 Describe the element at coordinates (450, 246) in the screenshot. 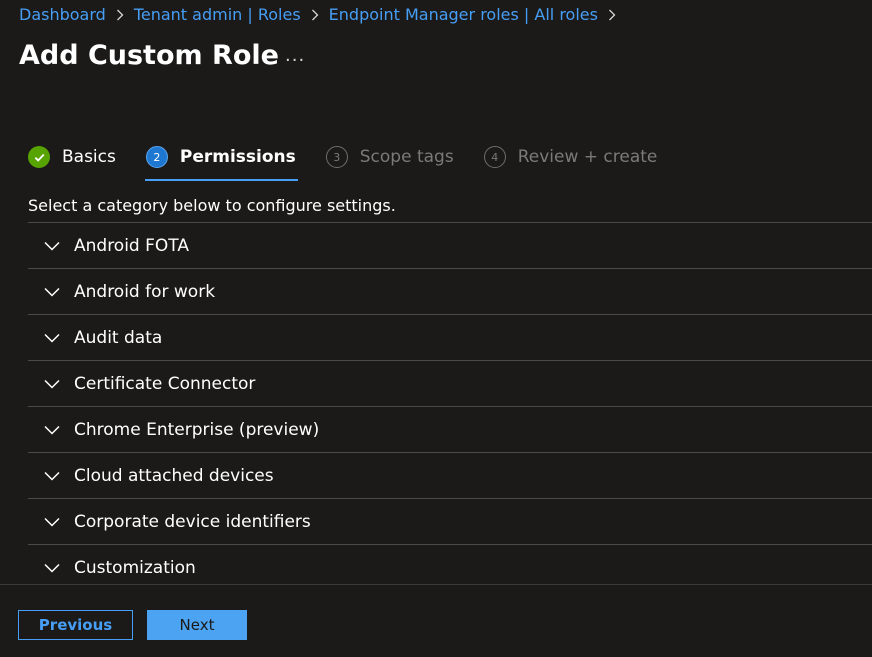

I see `category-android-fota: Android FOTA` at that location.